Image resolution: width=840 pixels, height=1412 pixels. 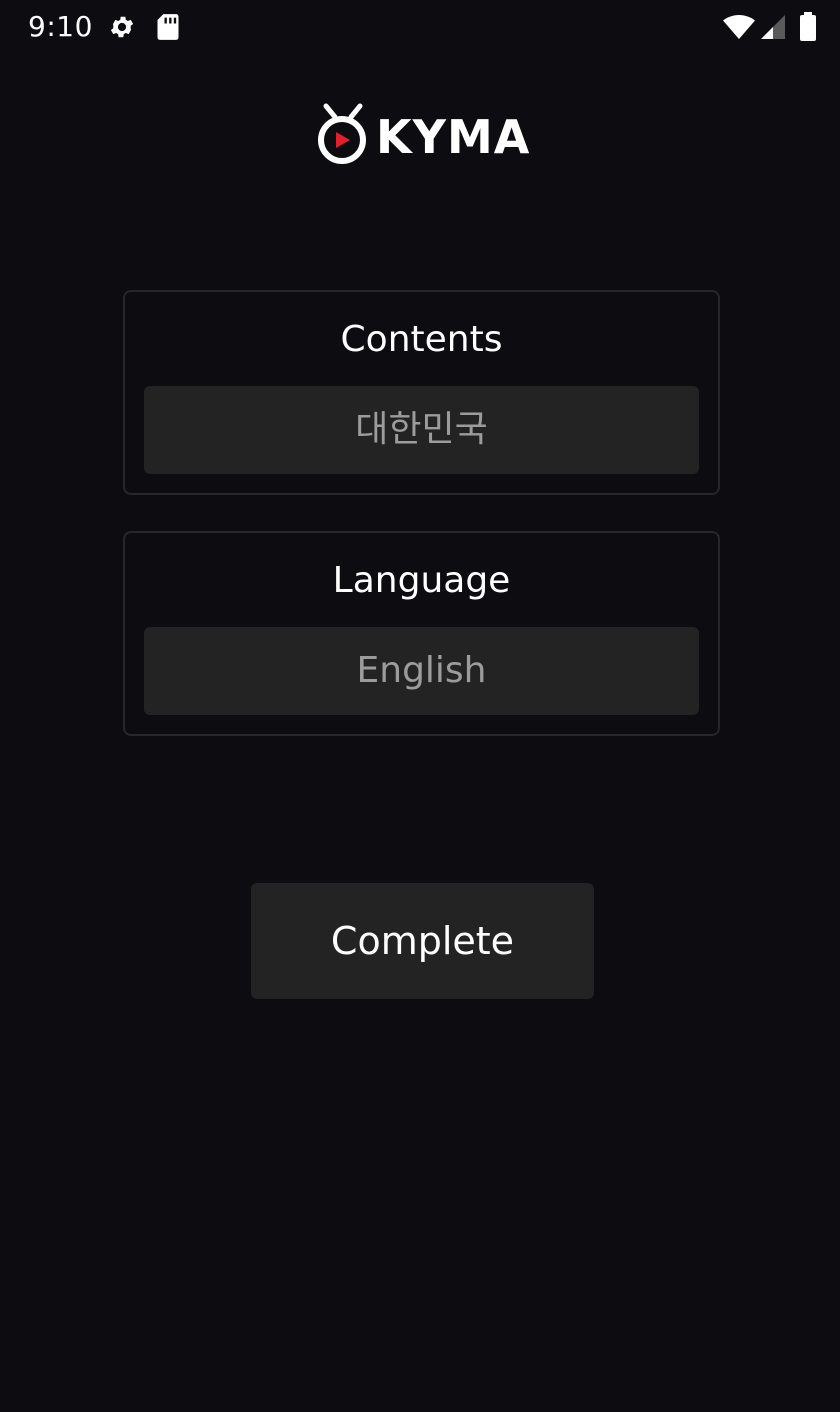 What do you see at coordinates (421, 580) in the screenshot?
I see `language-label: Language` at bounding box center [421, 580].